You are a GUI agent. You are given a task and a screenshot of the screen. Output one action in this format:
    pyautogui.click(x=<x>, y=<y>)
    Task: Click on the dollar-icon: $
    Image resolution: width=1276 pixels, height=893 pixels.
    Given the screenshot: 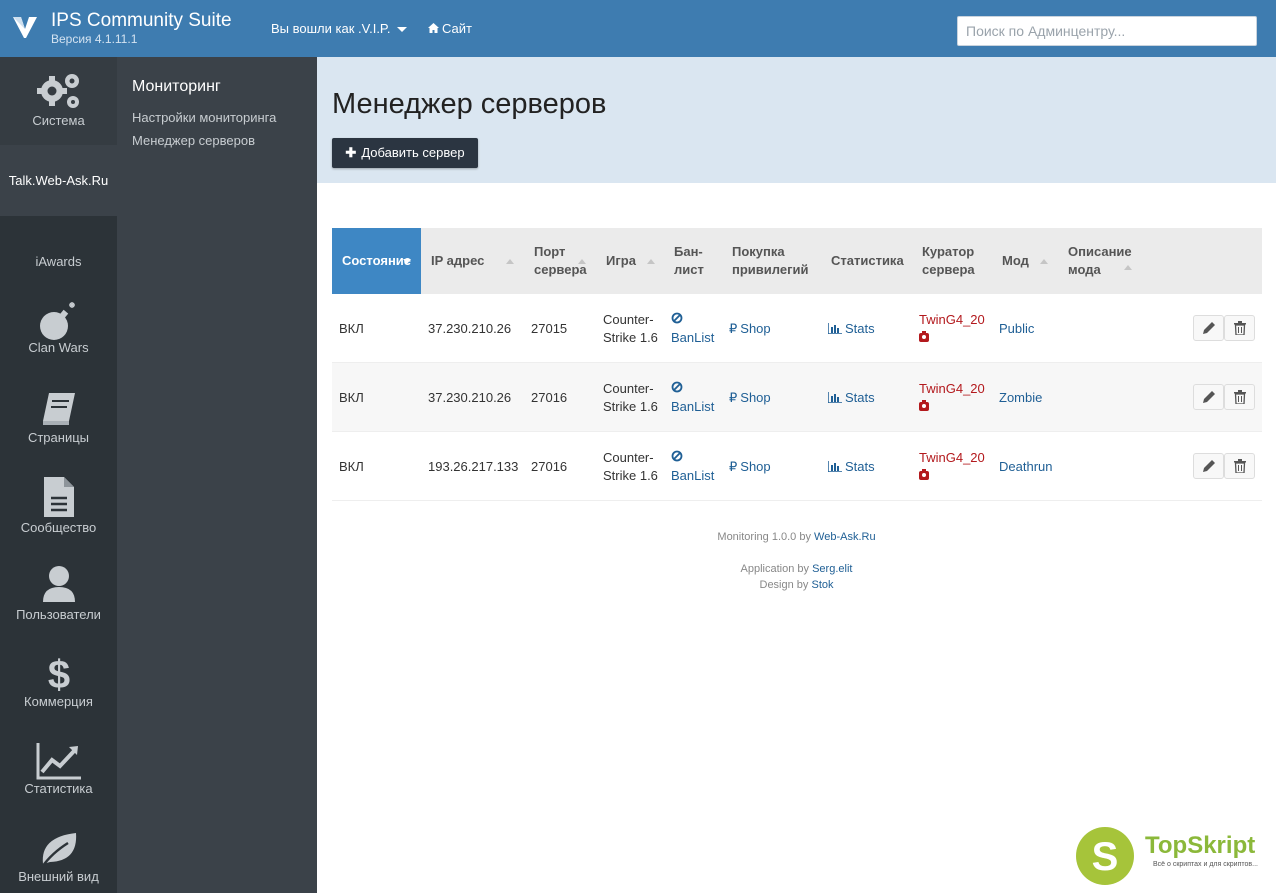 What is the action you would take?
    pyautogui.click(x=58, y=673)
    